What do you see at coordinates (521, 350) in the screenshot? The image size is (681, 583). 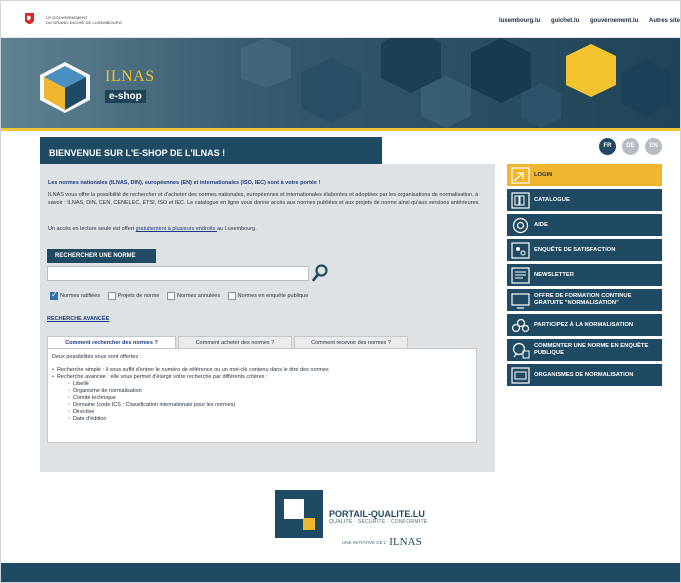 I see `comment-icon` at bounding box center [521, 350].